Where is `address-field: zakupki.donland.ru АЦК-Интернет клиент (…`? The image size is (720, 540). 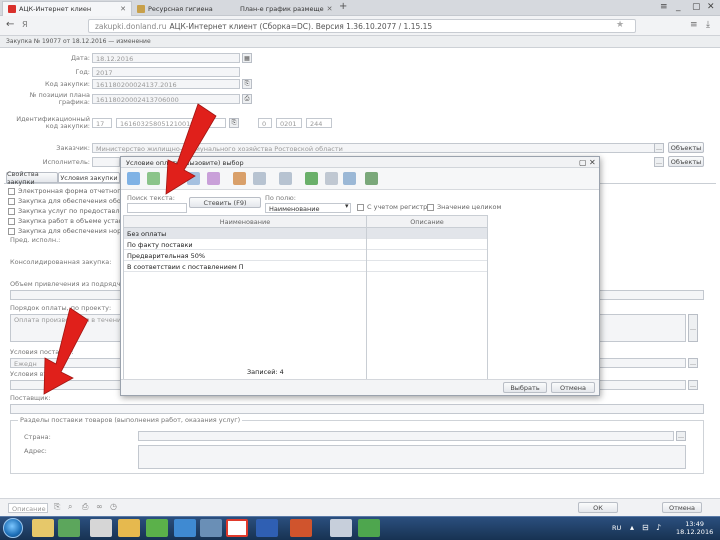 address-field: zakupki.donland.ru АЦК-Интернет клиент (… is located at coordinates (362, 26).